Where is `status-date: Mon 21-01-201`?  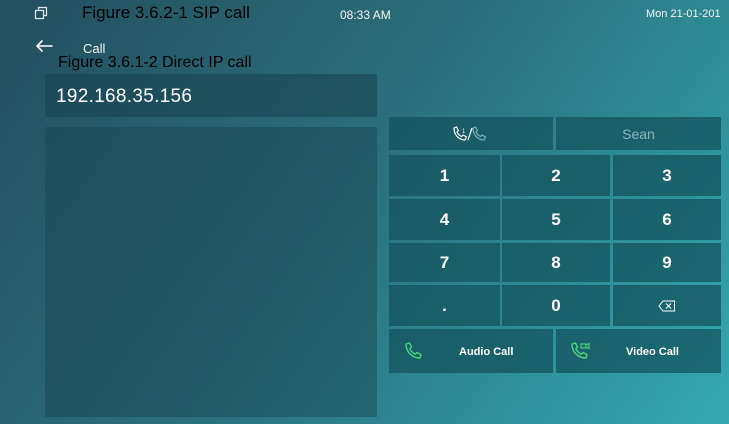 status-date: Mon 21-01-201 is located at coordinates (683, 14).